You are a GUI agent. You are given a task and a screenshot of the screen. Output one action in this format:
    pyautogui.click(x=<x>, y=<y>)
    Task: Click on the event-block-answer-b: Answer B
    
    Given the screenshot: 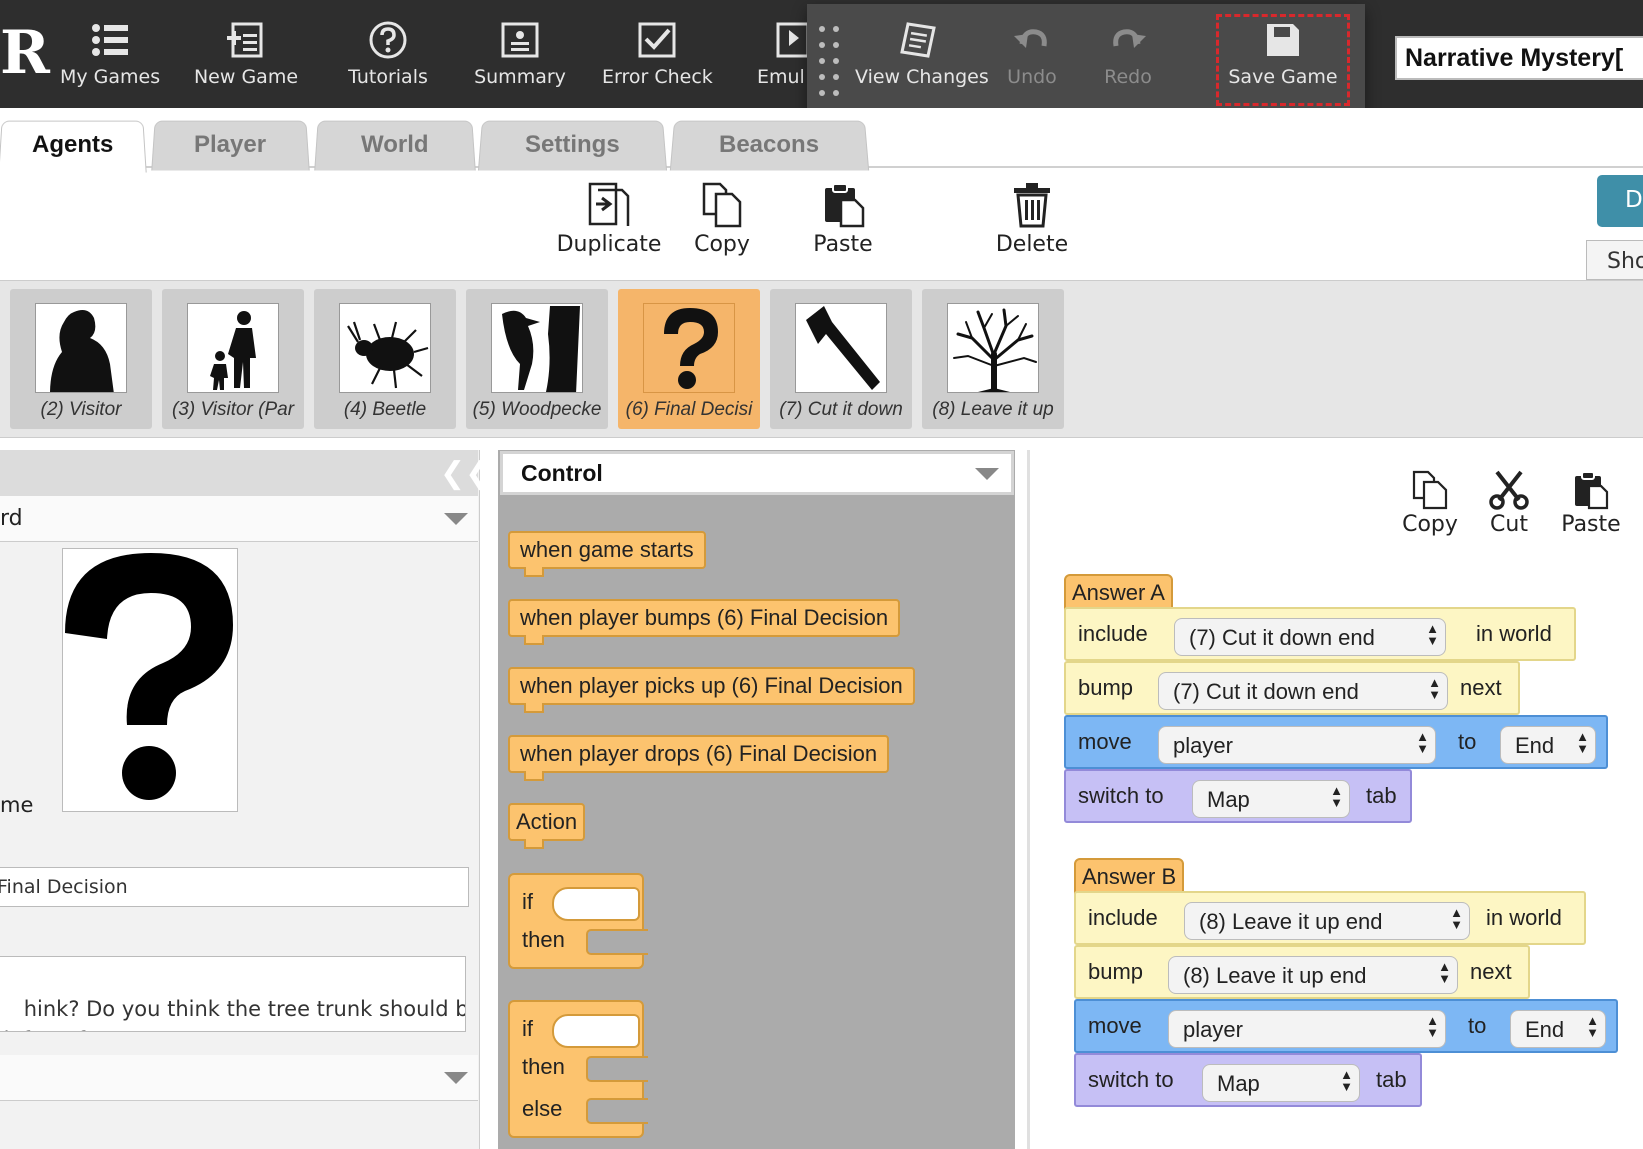 What is the action you would take?
    pyautogui.click(x=1129, y=876)
    